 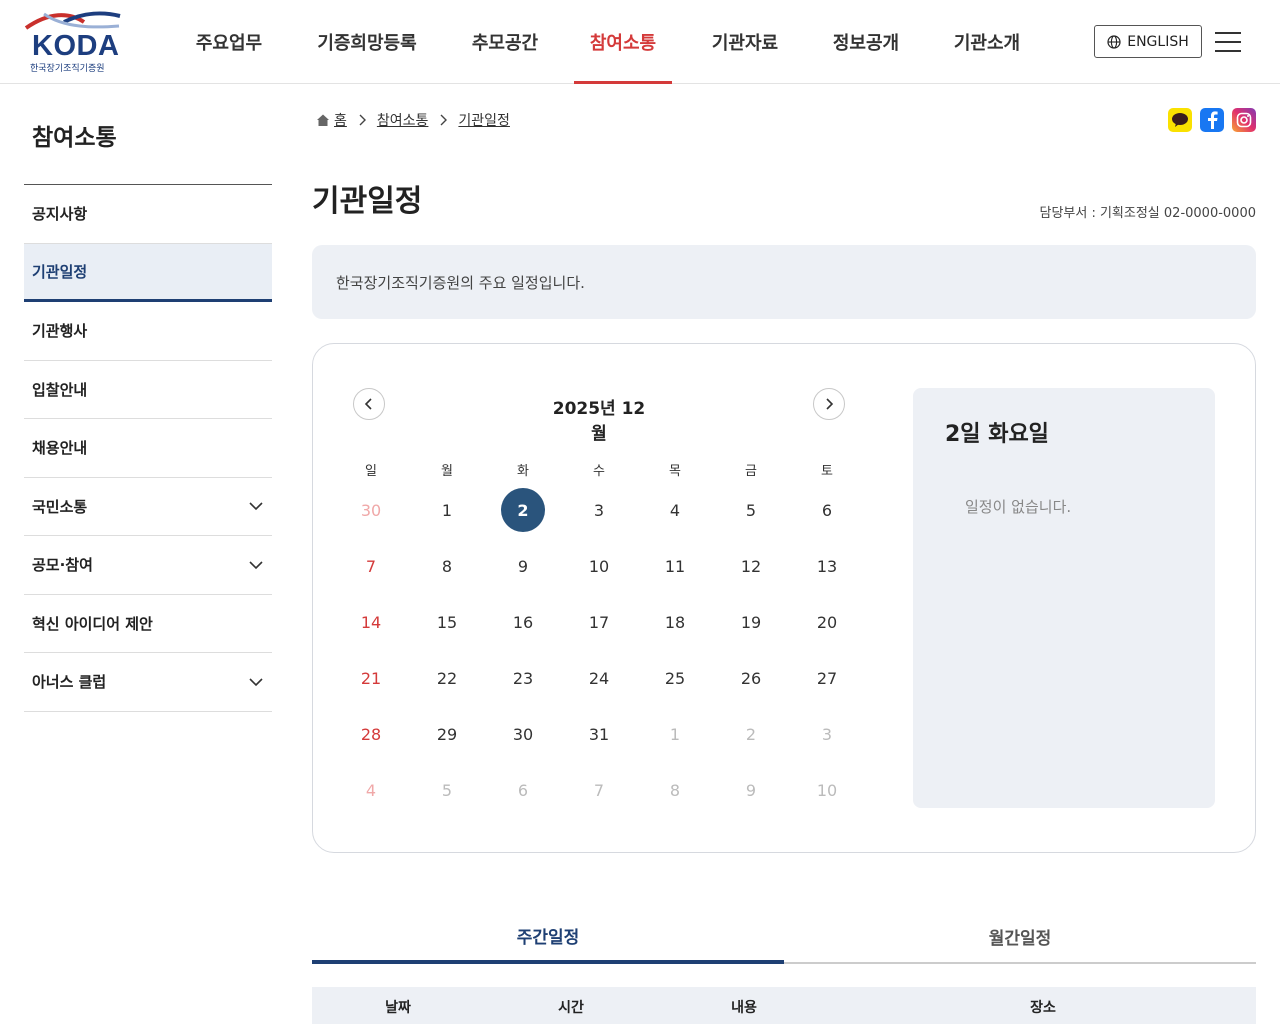 What do you see at coordinates (74, 42) in the screenshot?
I see `koda-logo: KODA 한국장기조직기증원` at bounding box center [74, 42].